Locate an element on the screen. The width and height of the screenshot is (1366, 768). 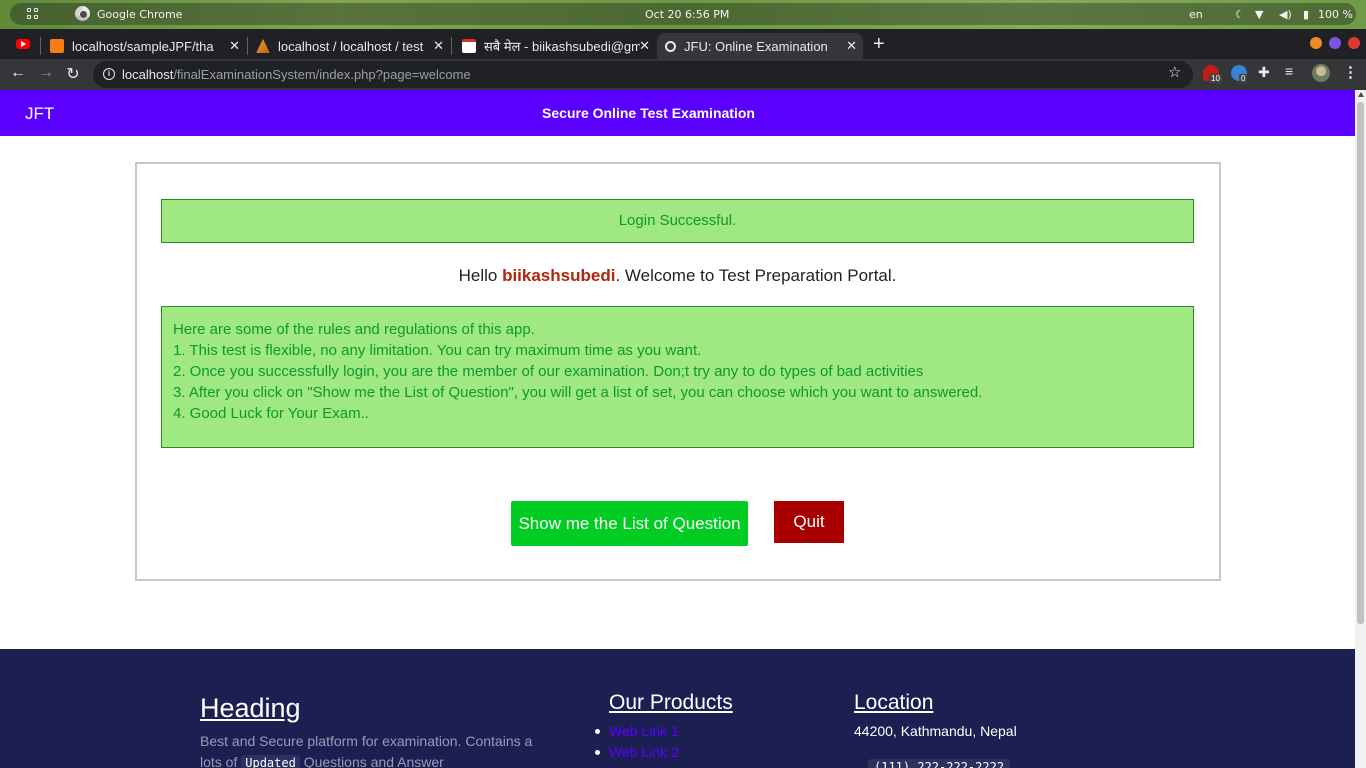
reload-icon: ↻ is located at coordinates (73, 74).